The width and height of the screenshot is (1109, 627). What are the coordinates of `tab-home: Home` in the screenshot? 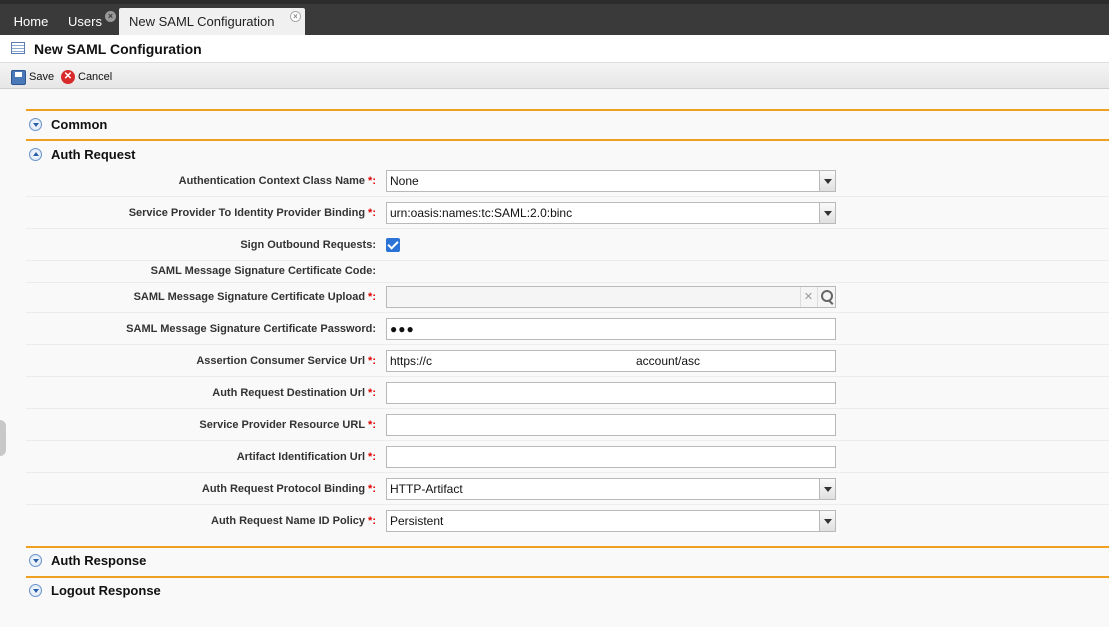 It's located at (31, 21).